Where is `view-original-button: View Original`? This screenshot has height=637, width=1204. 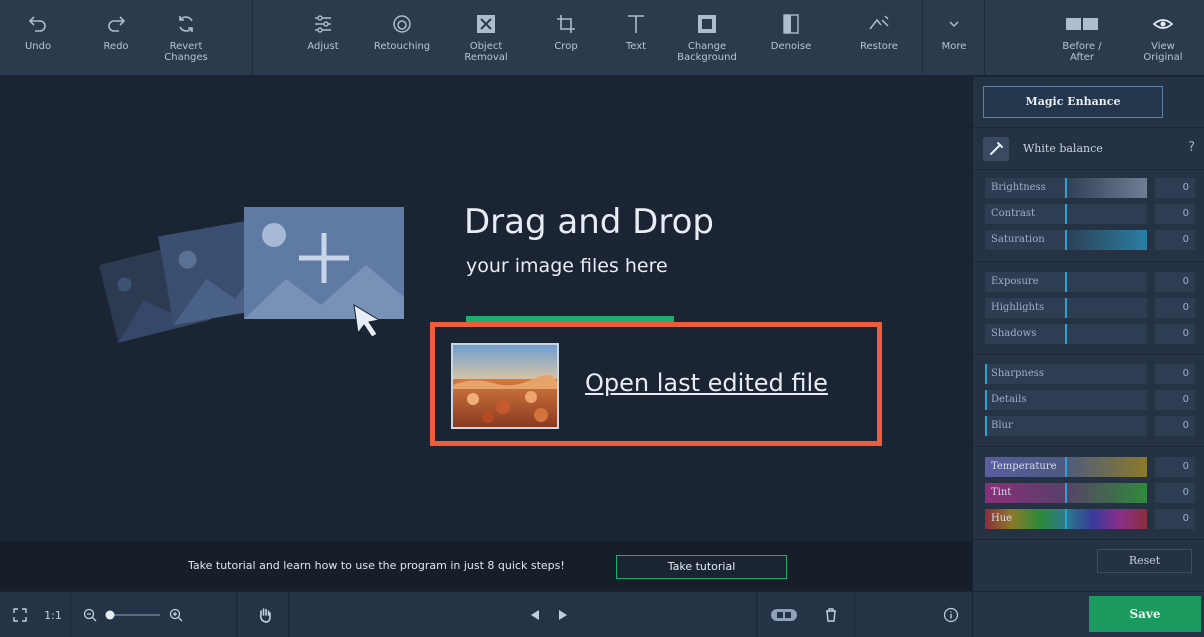 view-original-button: View Original is located at coordinates (1163, 38).